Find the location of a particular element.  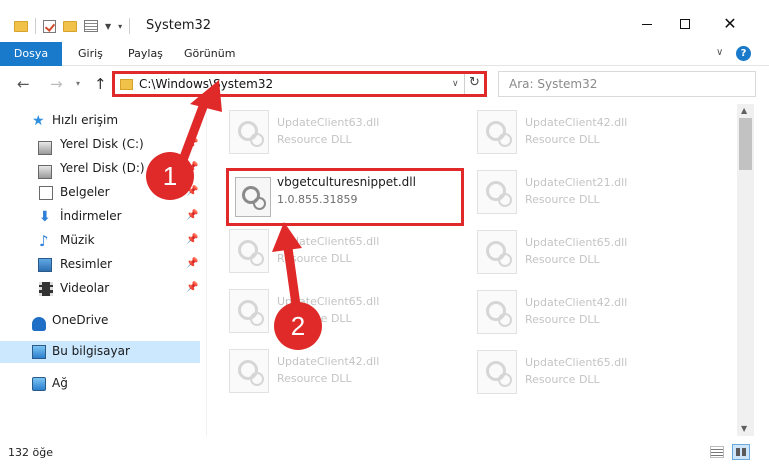

file-name: vbgetculturesnippet.dll is located at coordinates (346, 182).